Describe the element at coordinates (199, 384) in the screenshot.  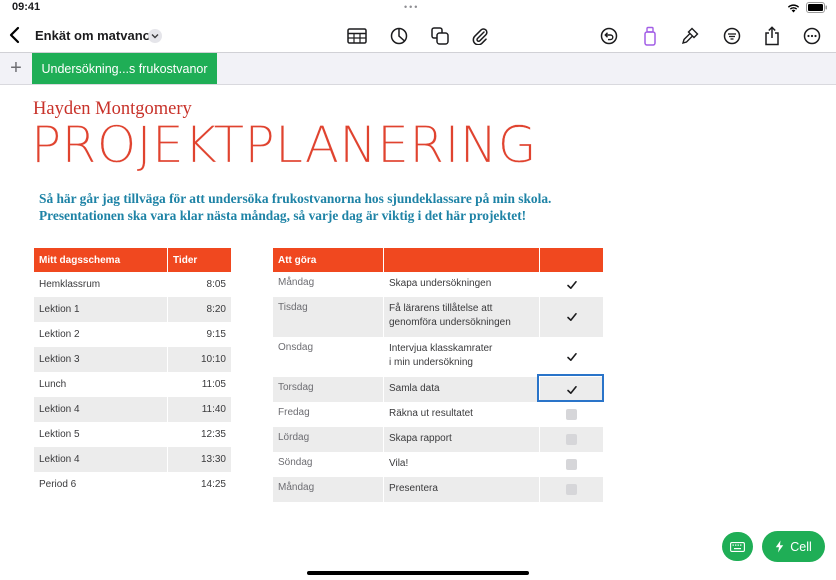
I see `schedule-time-cell: 11:05` at that location.